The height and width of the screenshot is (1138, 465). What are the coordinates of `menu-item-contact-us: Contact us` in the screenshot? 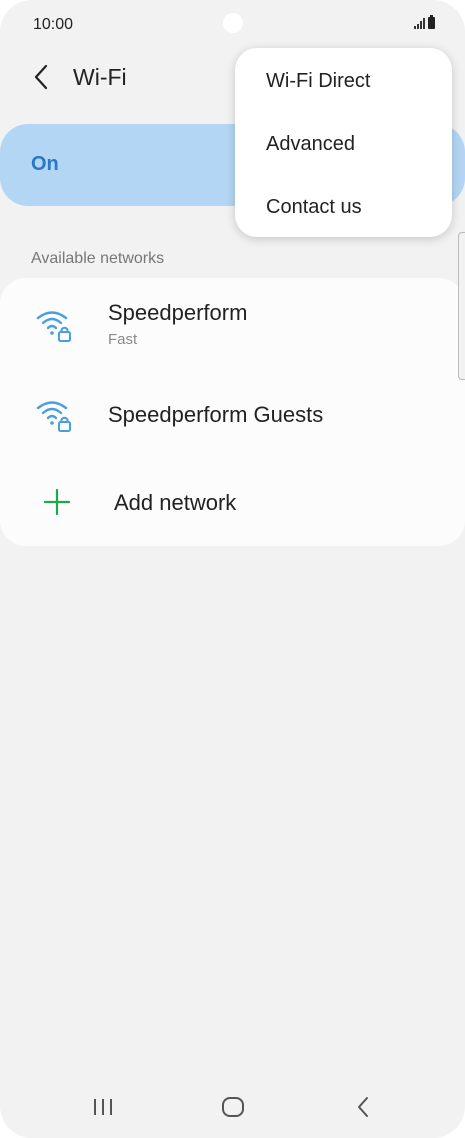 It's located at (314, 207).